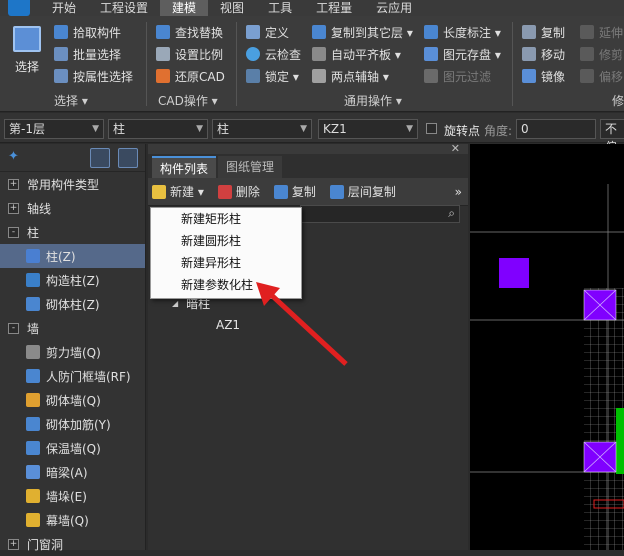 This screenshot has height=556, width=624. I want to click on nav-item: 人防门框墙(RF), so click(72, 376).